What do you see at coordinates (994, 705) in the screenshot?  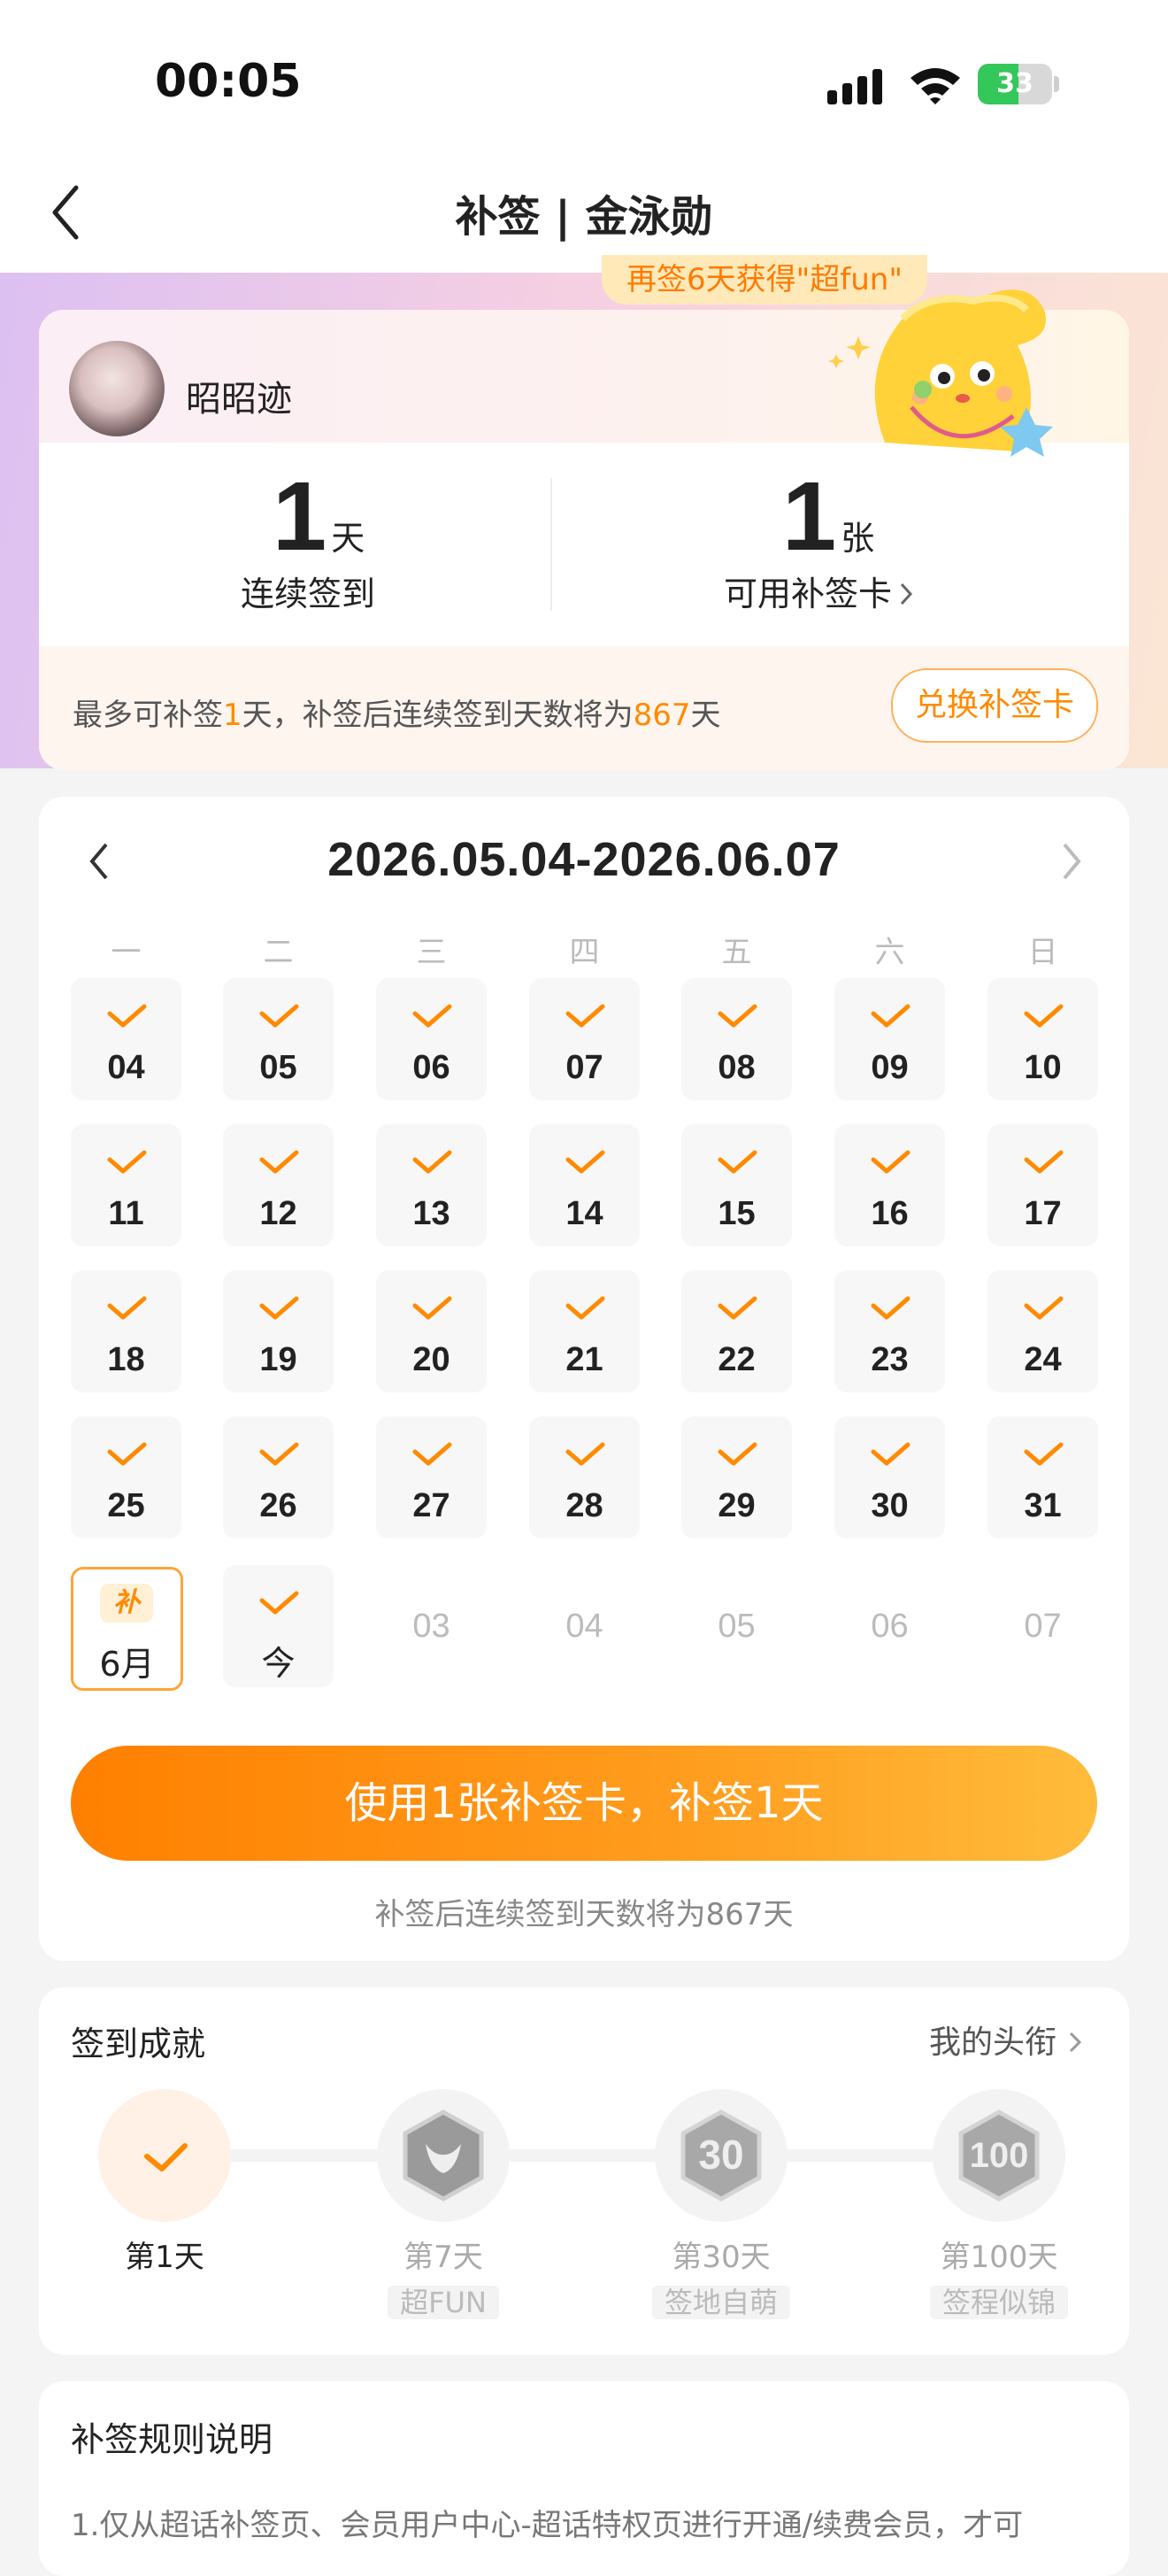 I see `exchange-card-button: 兑换补签卡` at bounding box center [994, 705].